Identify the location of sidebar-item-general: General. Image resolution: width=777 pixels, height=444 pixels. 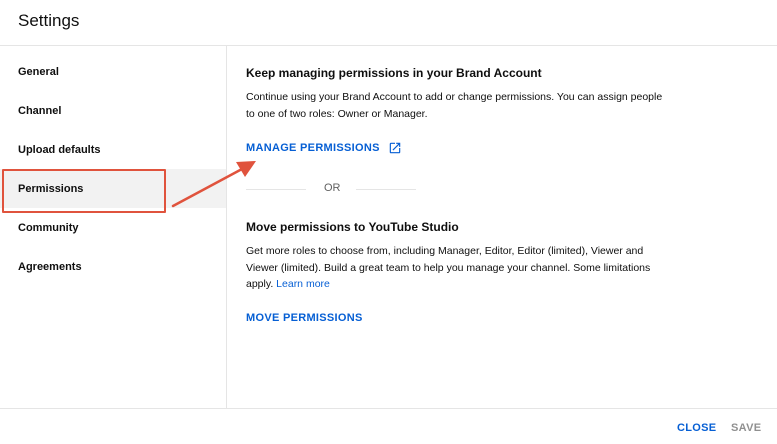
(113, 71).